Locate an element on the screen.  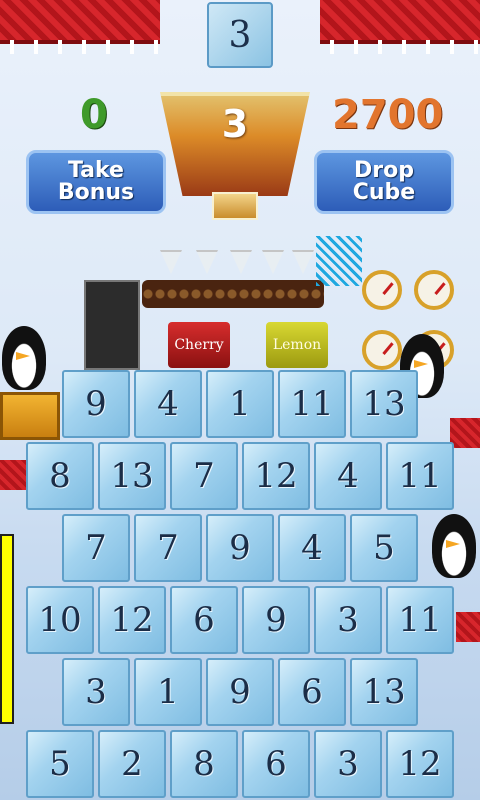
crate-block is located at coordinates (30, 416).